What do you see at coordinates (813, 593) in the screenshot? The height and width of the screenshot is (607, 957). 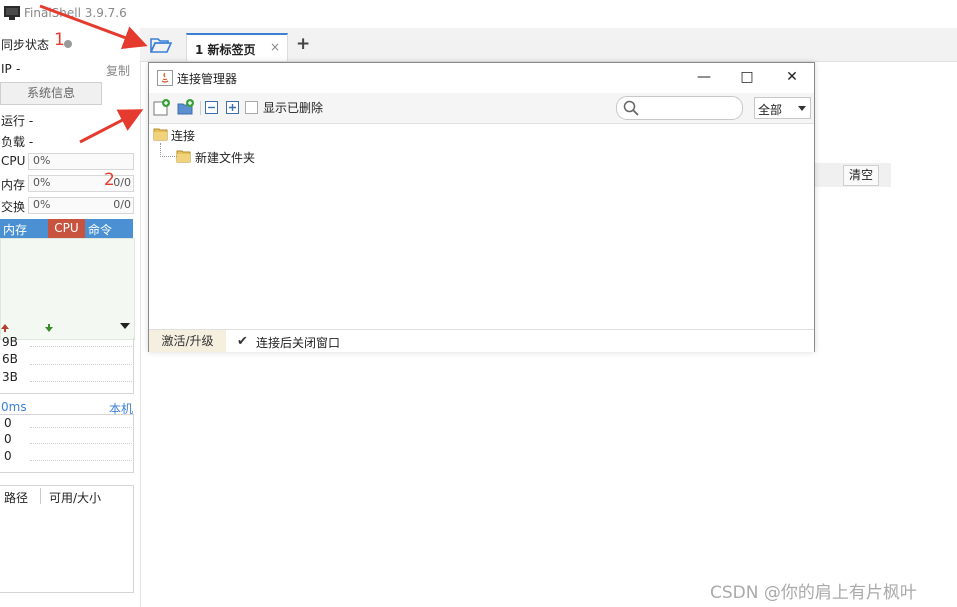 I see `watermark: CSDN @你的肩上有片枫叶` at bounding box center [813, 593].